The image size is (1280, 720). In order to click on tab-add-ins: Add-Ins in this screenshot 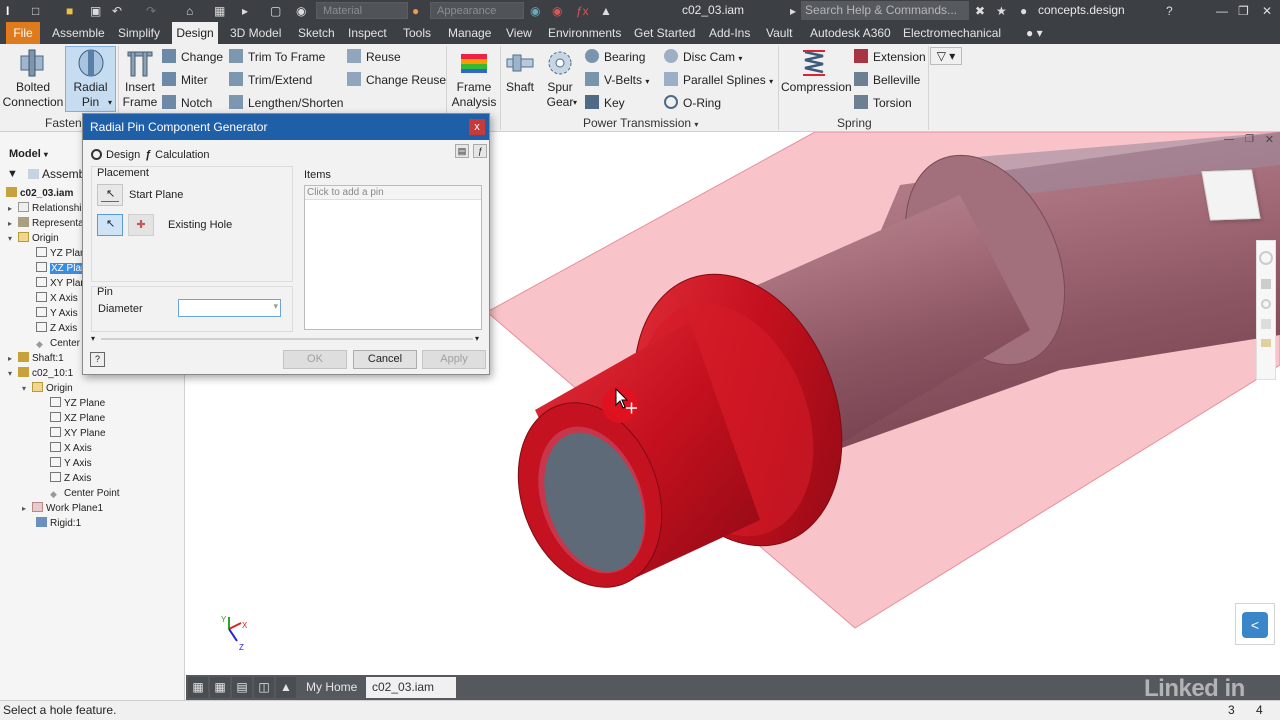, I will do `click(729, 33)`.